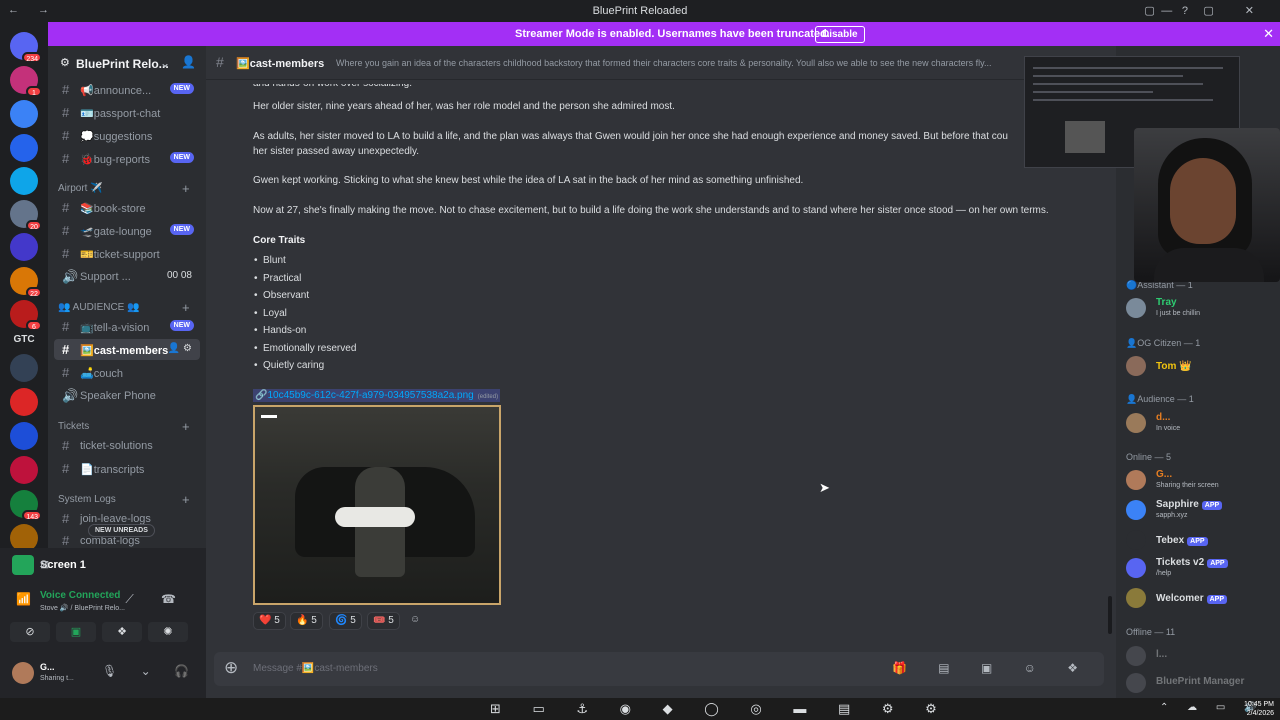 The width and height of the screenshot is (1280, 720). What do you see at coordinates (121, 530) in the screenshot?
I see `new-unreads-pill: NEW UNREADS` at bounding box center [121, 530].